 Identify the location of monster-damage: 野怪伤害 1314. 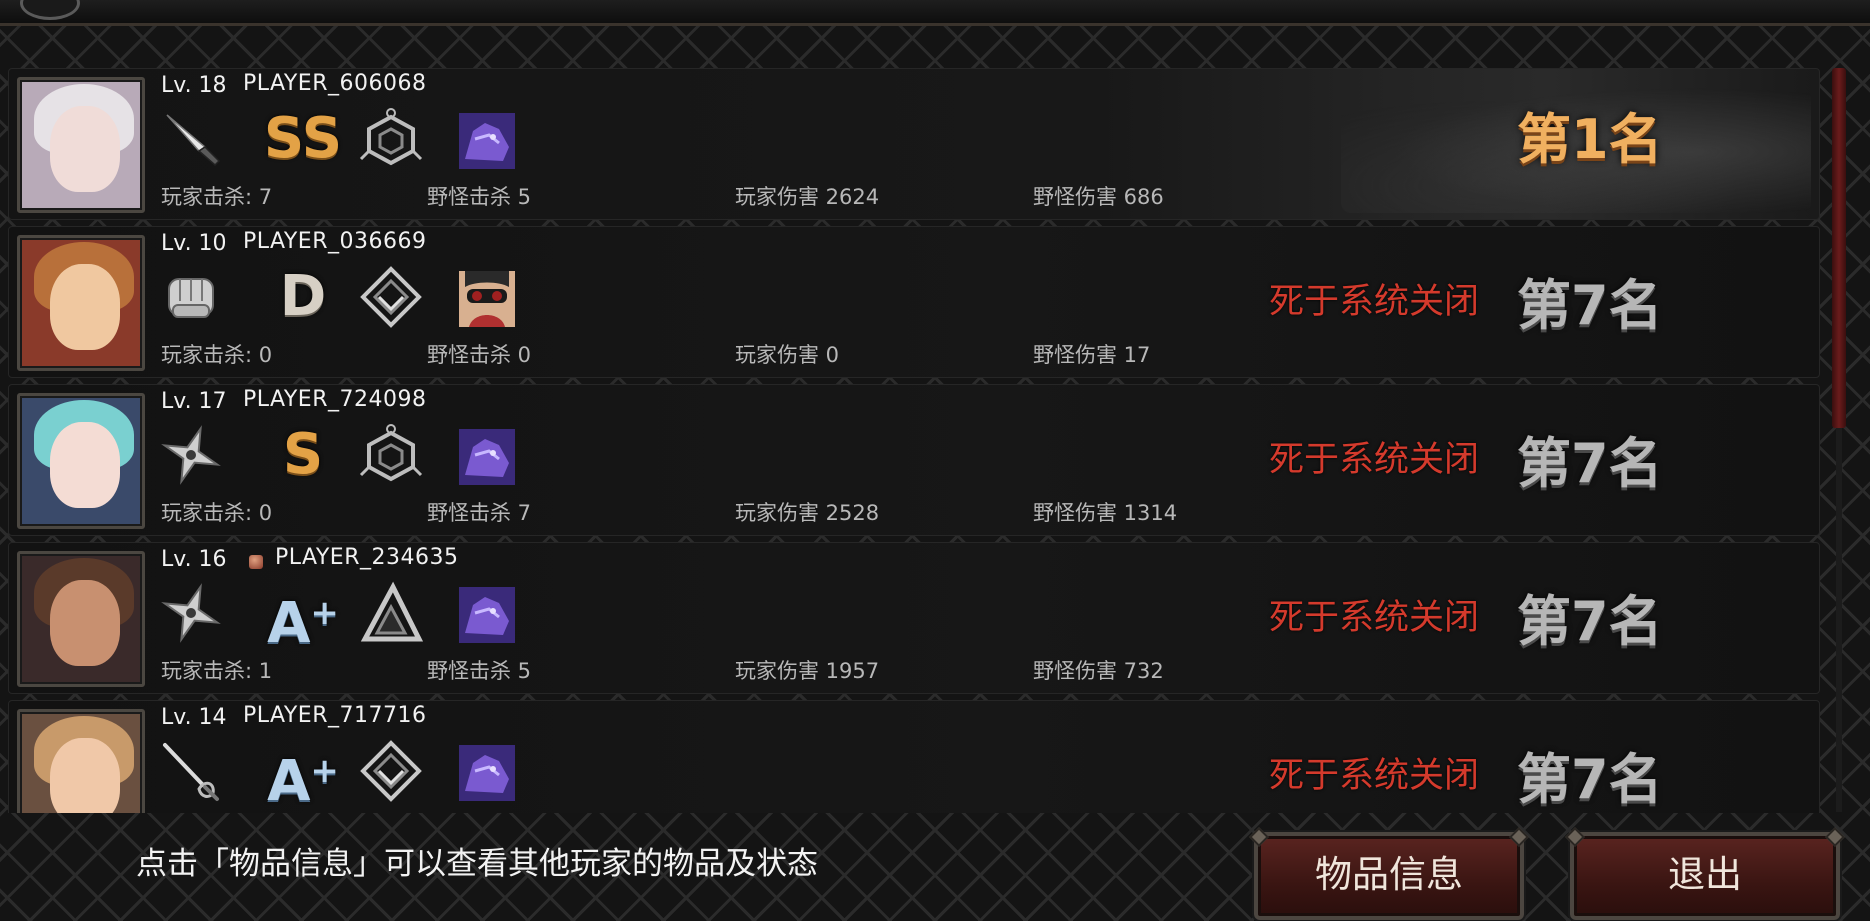
(1105, 513).